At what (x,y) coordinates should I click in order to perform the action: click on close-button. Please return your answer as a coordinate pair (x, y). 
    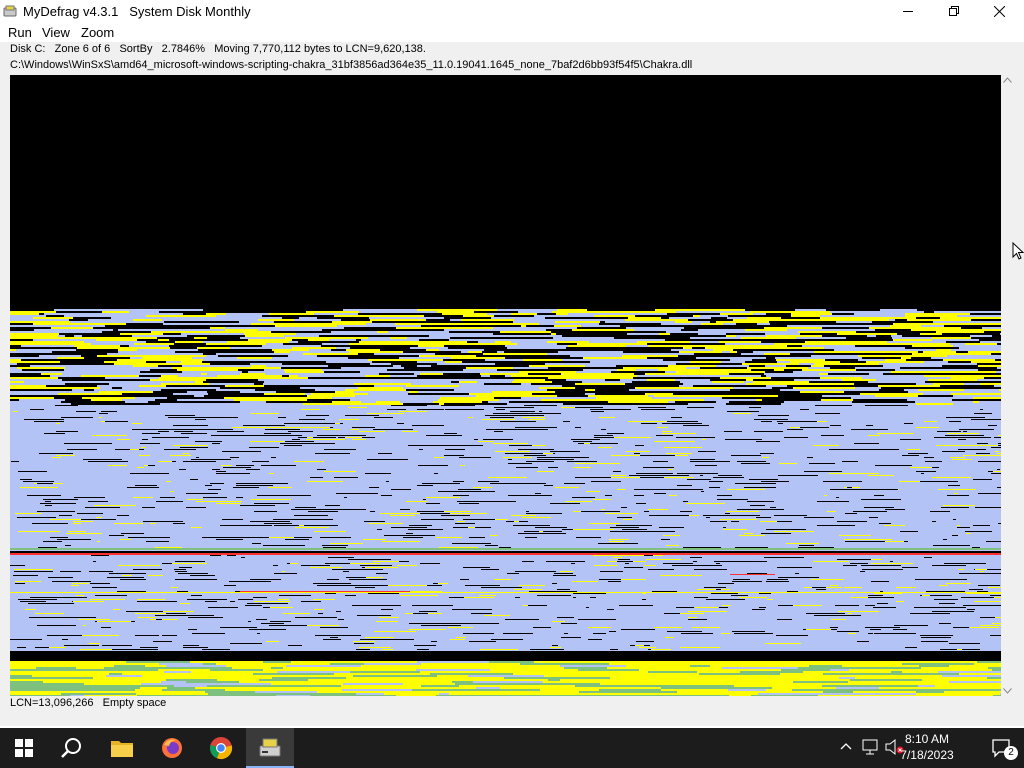
    Looking at the image, I should click on (999, 11).